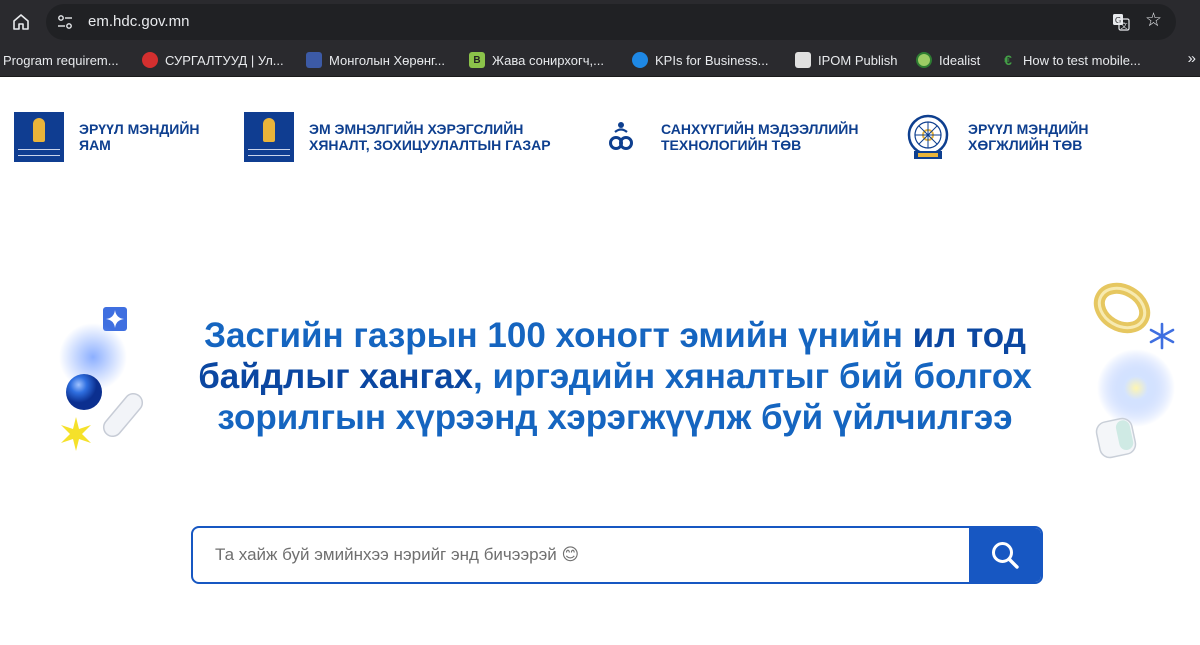 The height and width of the screenshot is (645, 1200). I want to click on gold-ring-icon, so click(1122, 310).